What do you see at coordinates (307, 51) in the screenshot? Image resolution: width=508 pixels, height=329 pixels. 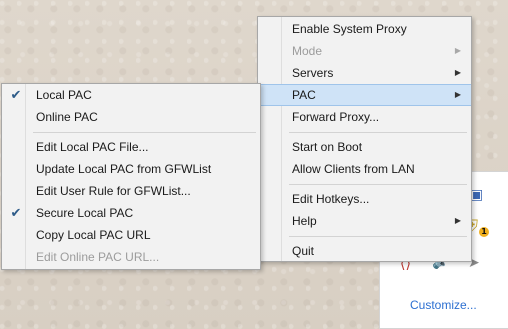 I see `menu-item-label: Mode` at bounding box center [307, 51].